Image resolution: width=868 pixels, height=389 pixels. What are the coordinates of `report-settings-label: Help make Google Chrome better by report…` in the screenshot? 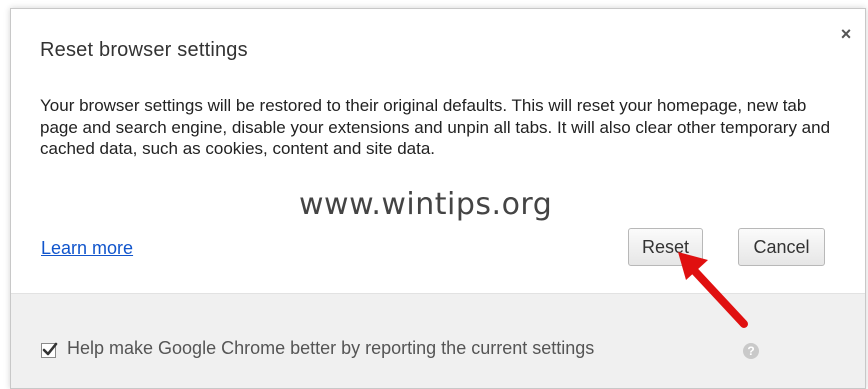 It's located at (331, 348).